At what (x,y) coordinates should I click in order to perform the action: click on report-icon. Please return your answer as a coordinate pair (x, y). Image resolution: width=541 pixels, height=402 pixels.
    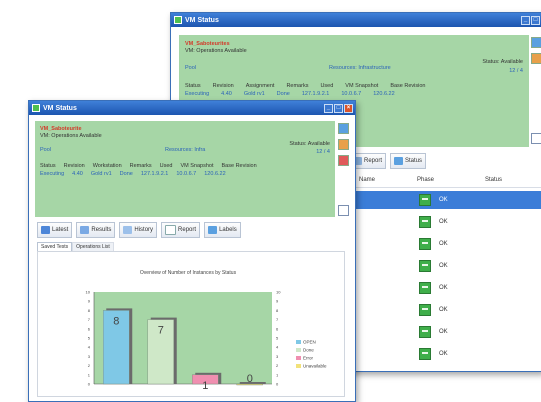
    Looking at the image, I should click on (171, 230).